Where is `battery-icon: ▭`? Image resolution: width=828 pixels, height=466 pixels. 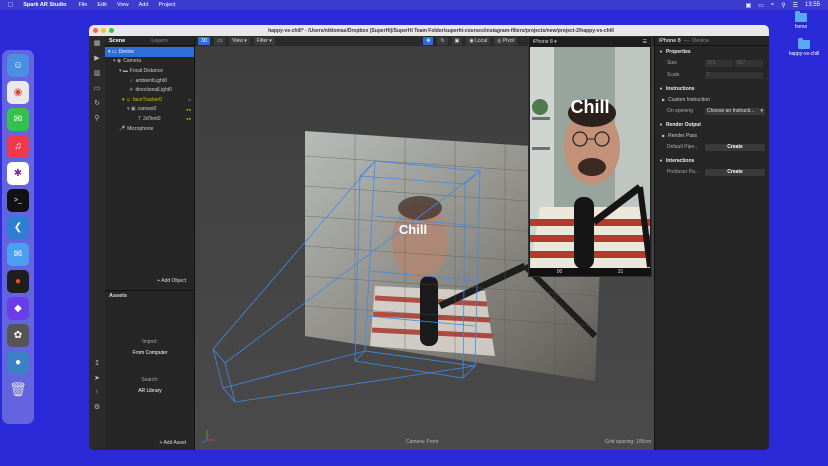 battery-icon: ▭ is located at coordinates (761, 5).